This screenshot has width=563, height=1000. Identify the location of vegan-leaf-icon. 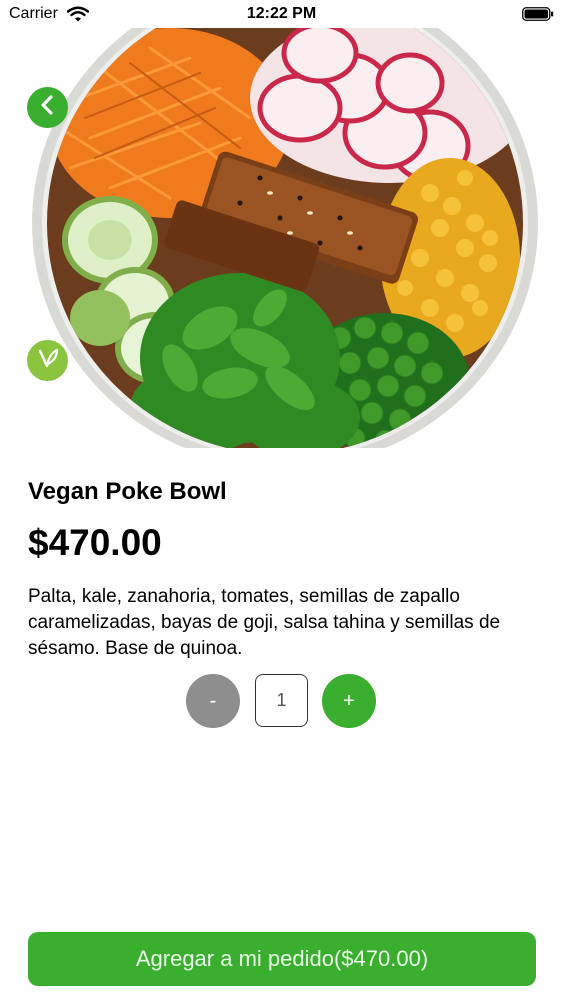
(48, 360).